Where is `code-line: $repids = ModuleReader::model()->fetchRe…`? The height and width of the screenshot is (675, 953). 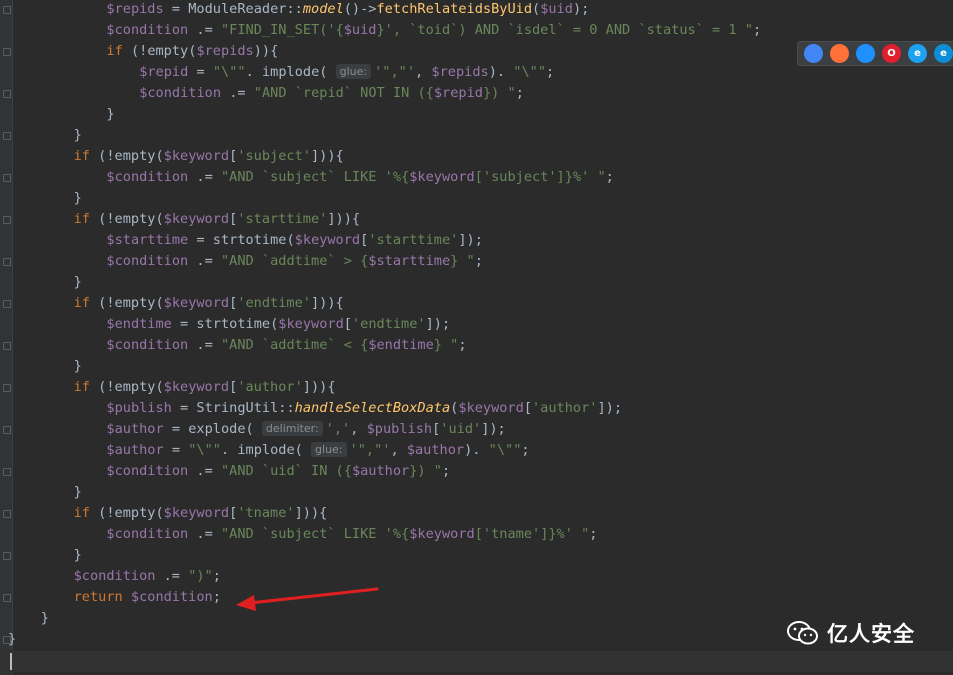 code-line: $repids = ModuleReader::model()->fetchRe… is located at coordinates (347, 10).